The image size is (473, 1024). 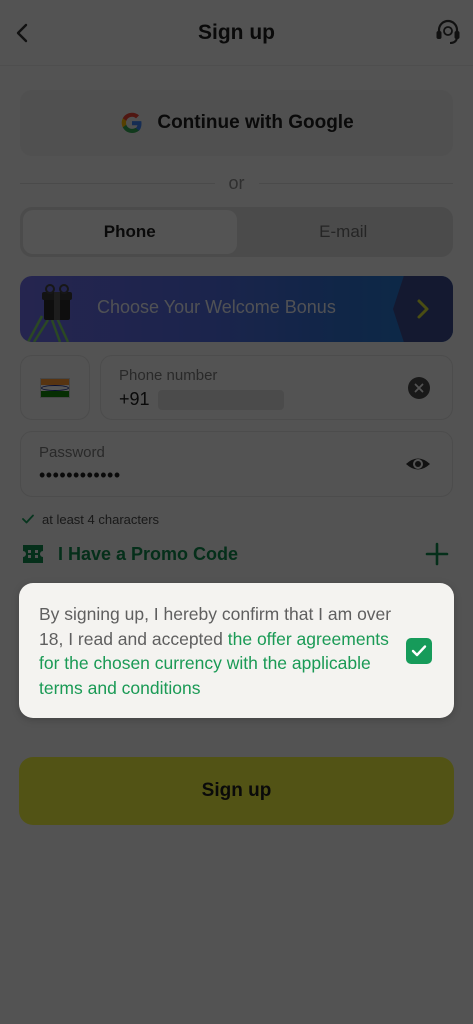 What do you see at coordinates (134, 399) in the screenshot?
I see `phone-prefix: +91` at bounding box center [134, 399].